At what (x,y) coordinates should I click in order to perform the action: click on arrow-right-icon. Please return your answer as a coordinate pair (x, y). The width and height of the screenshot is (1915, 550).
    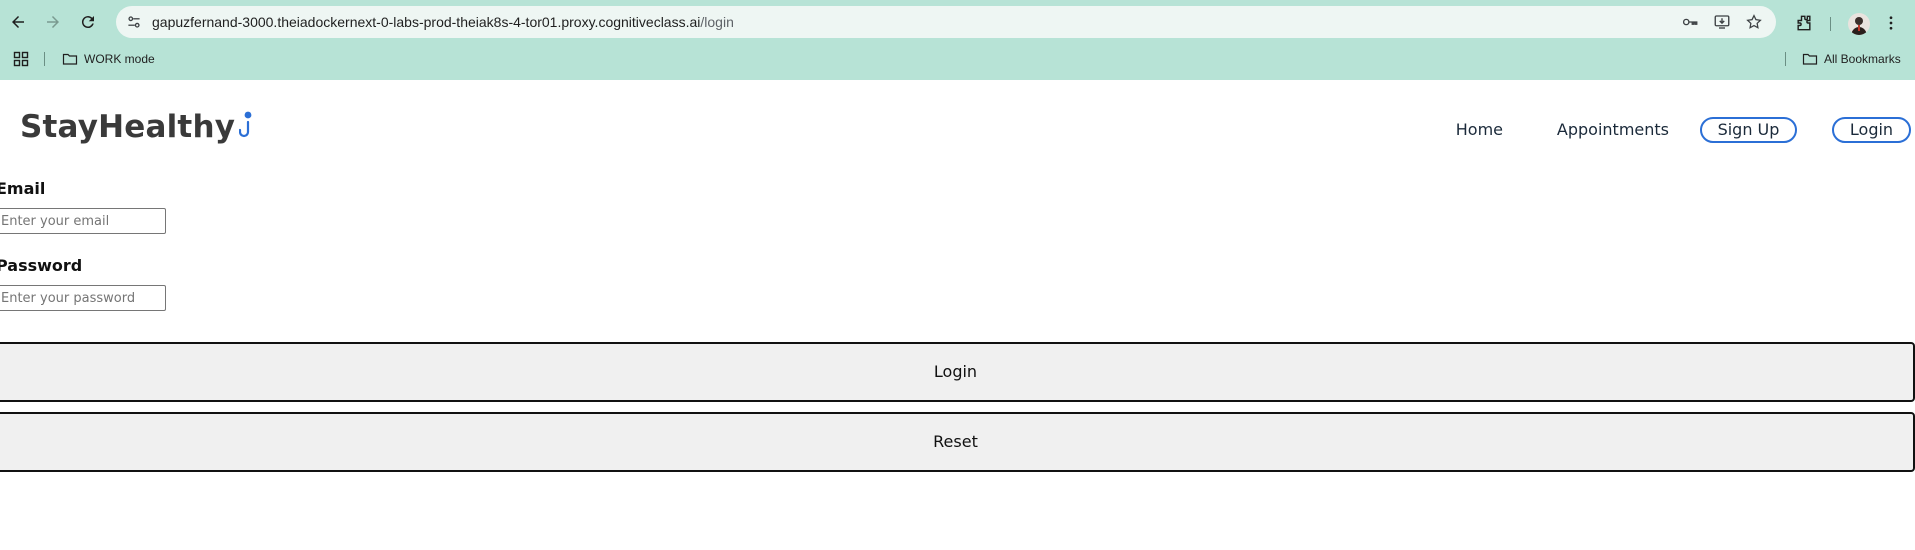
    Looking at the image, I should click on (53, 22).